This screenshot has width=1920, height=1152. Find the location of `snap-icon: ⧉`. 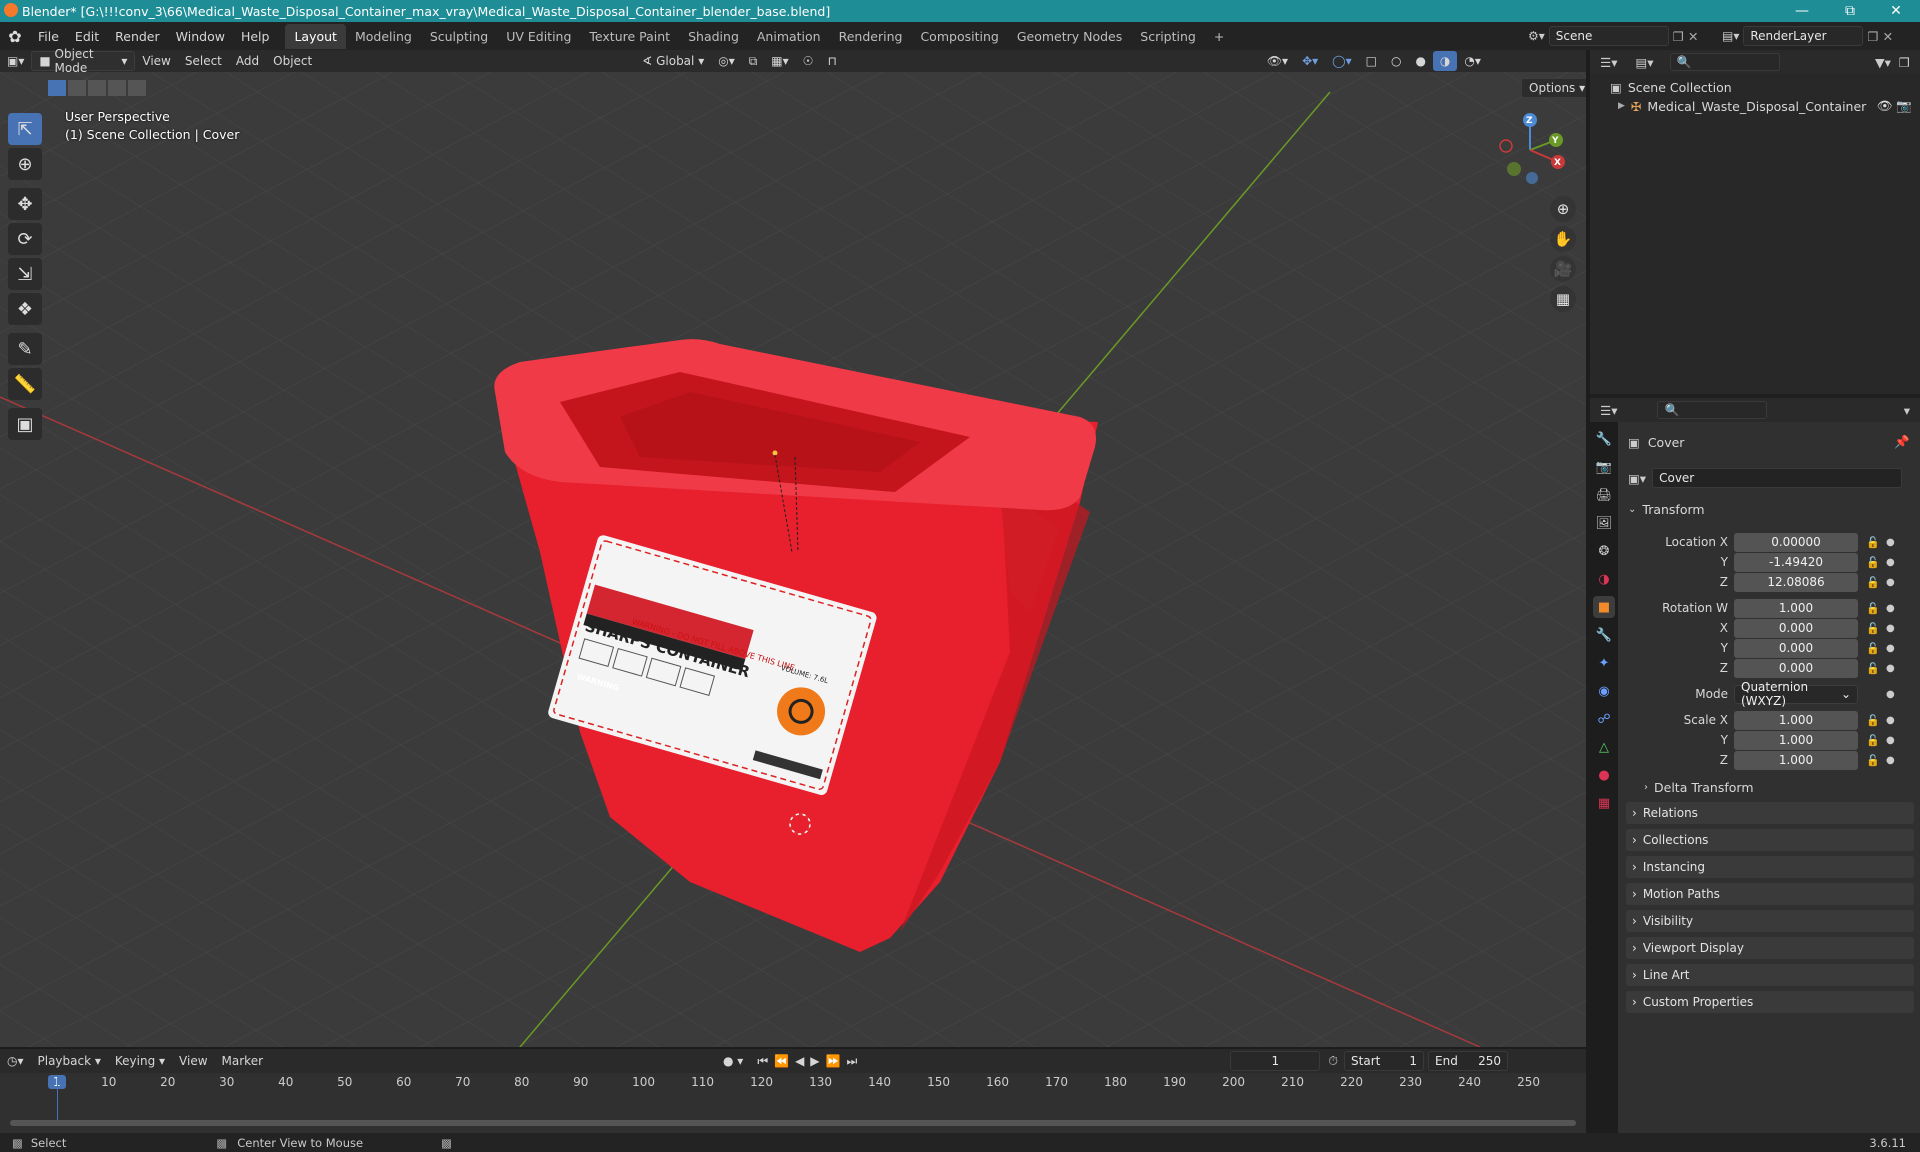

snap-icon: ⧉ is located at coordinates (753, 61).